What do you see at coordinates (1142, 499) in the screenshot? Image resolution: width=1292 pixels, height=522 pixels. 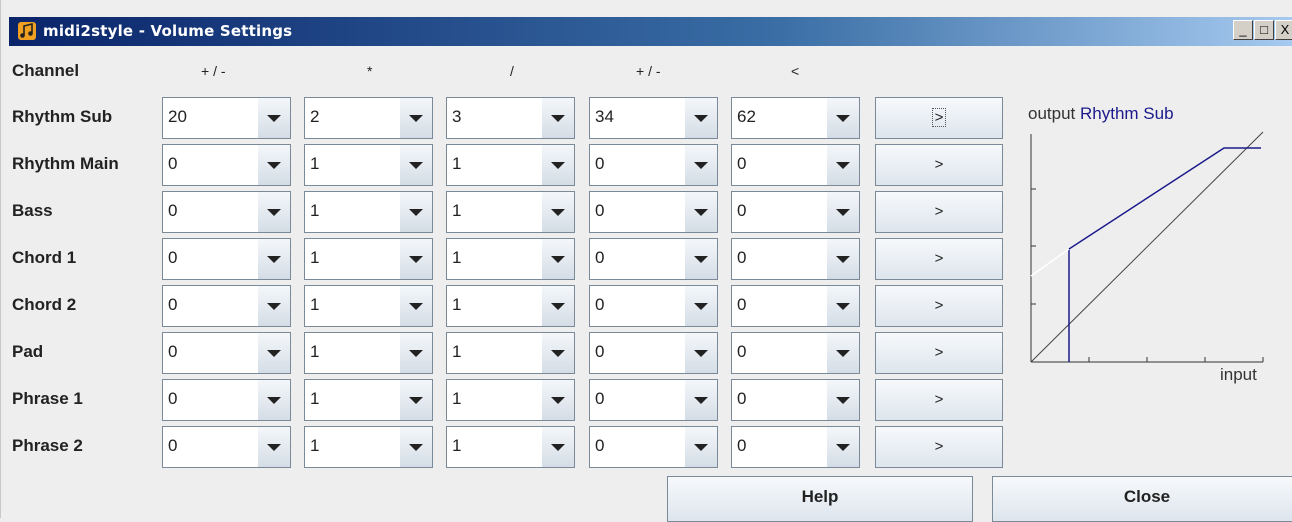 I see `close-button: Close` at bounding box center [1142, 499].